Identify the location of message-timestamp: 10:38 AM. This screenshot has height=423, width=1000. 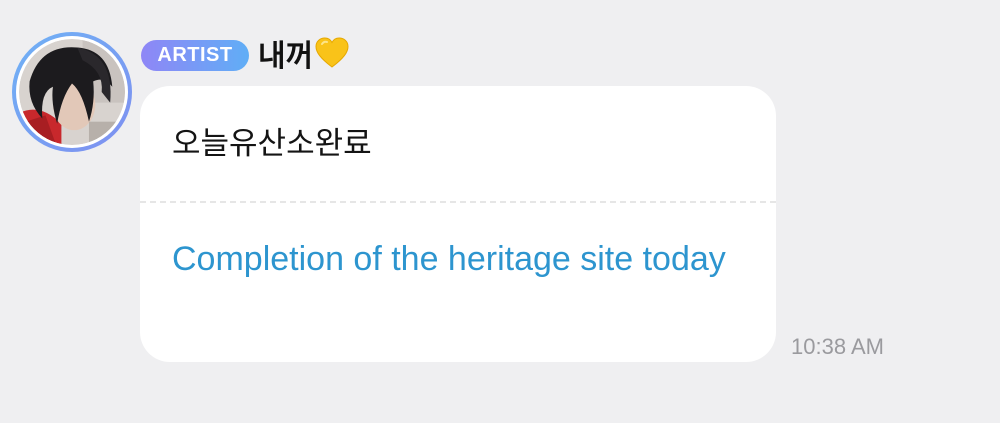
(837, 346).